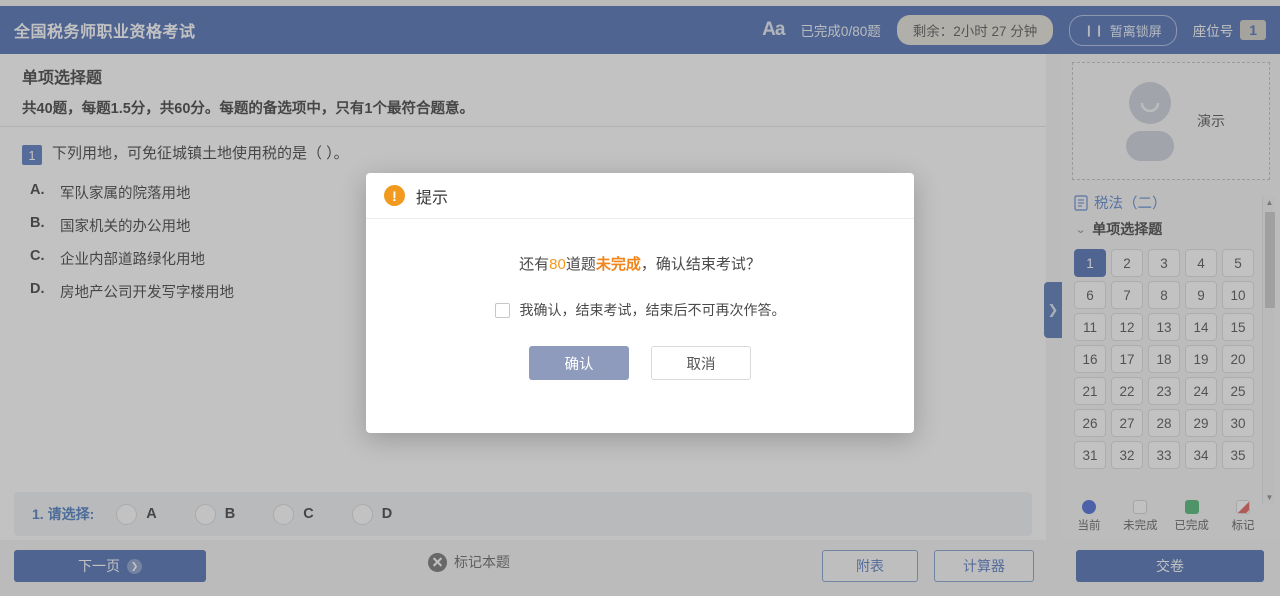 The image size is (1280, 596). What do you see at coordinates (1171, 196) in the screenshot?
I see `subject-row: 税法（二）` at bounding box center [1171, 196].